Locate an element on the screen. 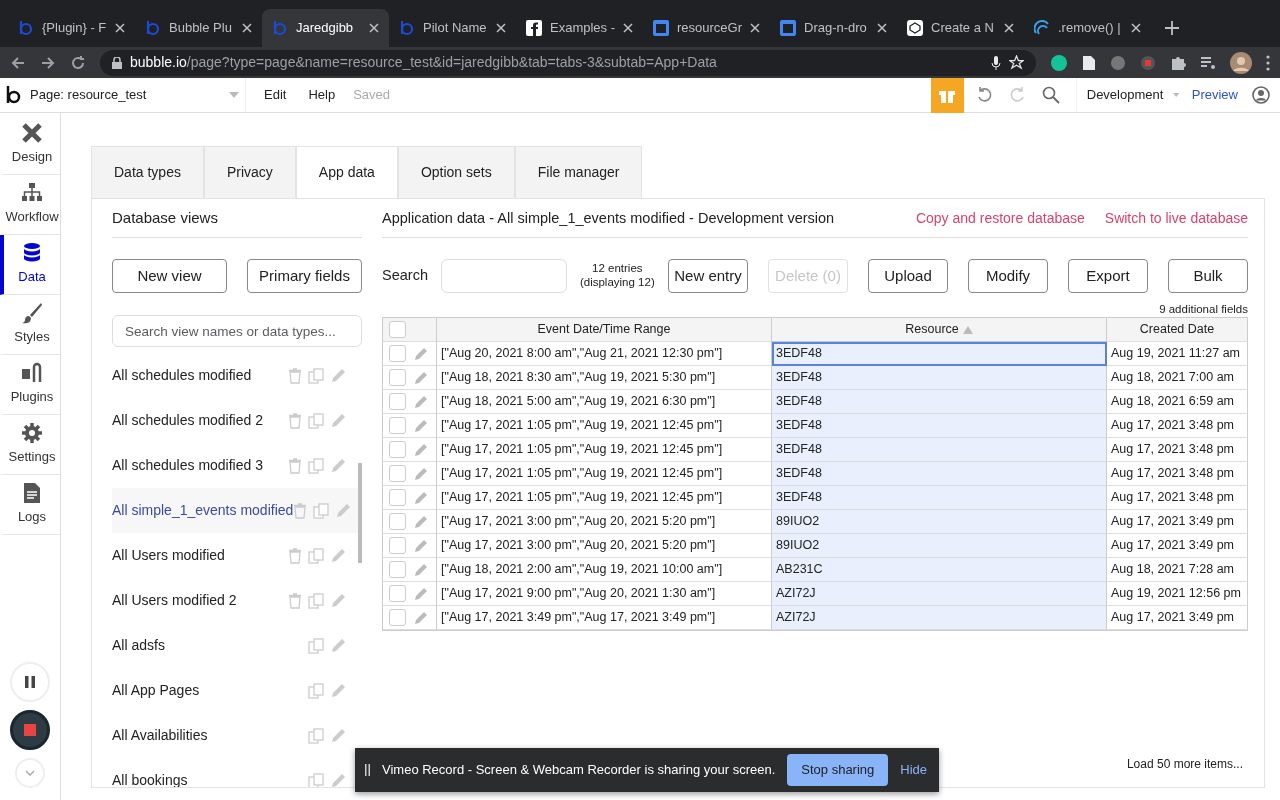 The image size is (1280, 800). action-button: Export is located at coordinates (1108, 276).